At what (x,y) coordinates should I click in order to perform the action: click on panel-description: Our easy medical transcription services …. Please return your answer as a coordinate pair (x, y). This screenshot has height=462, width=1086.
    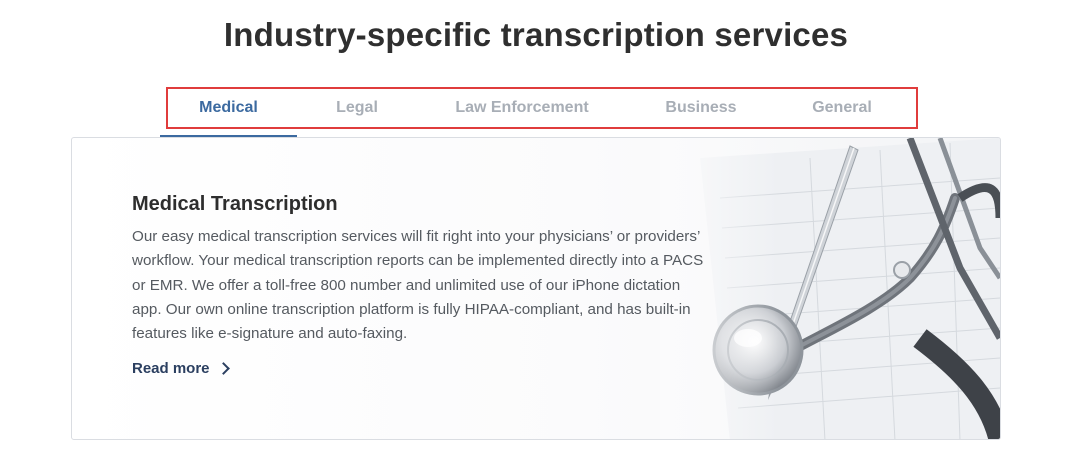
    Looking at the image, I should click on (418, 285).